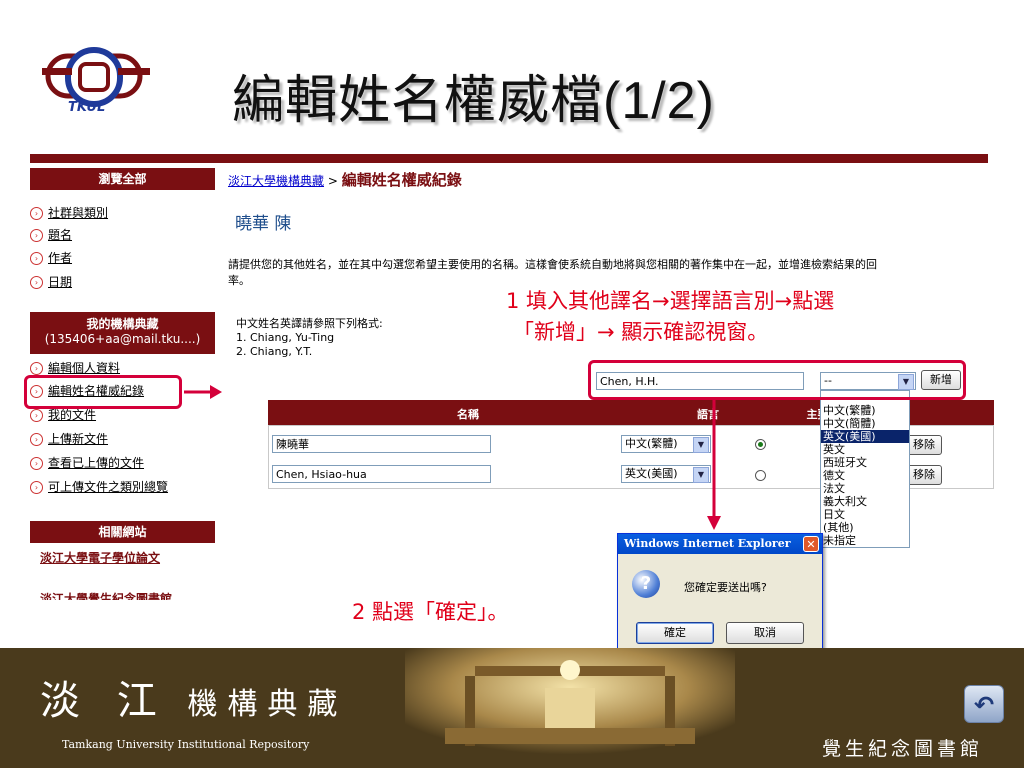  I want to click on step1-annotation-line1: 1 填入其他譯名→選擇語言別→點選, so click(670, 301).